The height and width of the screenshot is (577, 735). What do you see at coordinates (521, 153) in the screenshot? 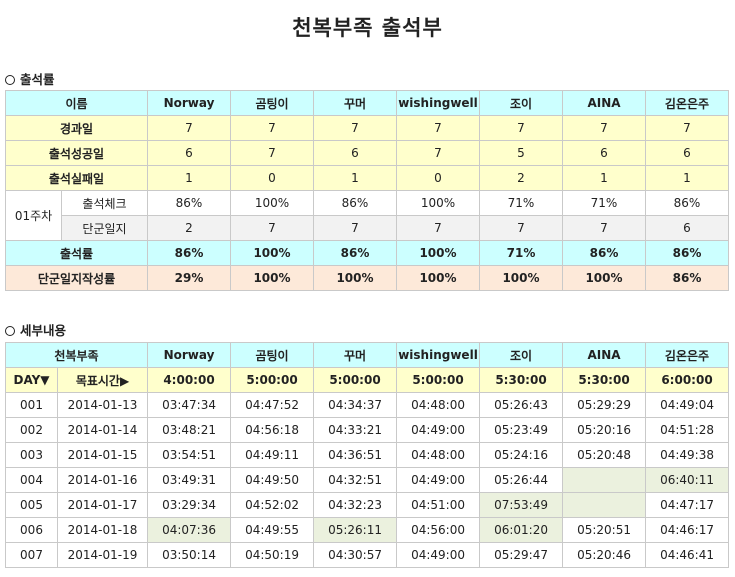
I see `cell: 5` at bounding box center [521, 153].